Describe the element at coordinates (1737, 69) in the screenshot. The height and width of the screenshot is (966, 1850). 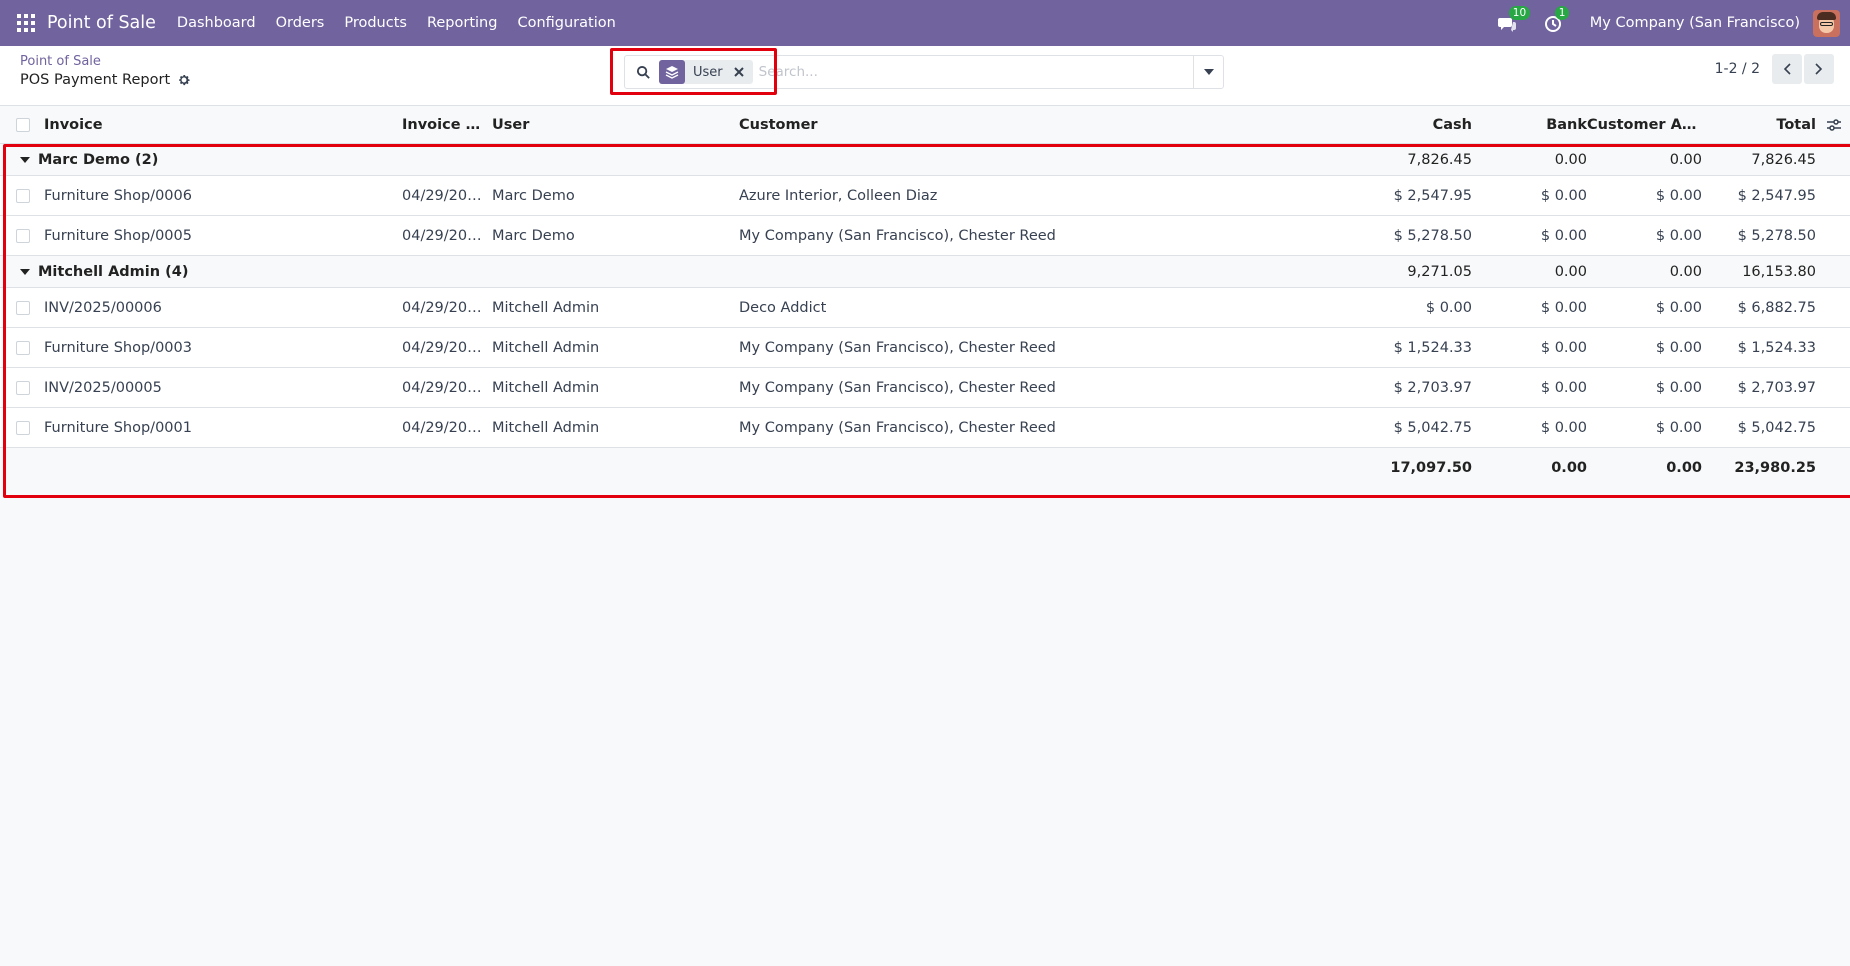
I see `pager-value: 1-2 / 2` at that location.